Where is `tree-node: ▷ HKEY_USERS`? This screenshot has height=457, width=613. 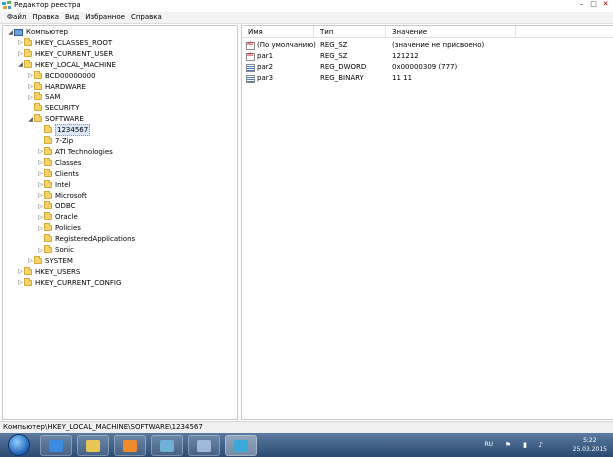 tree-node: ▷ HKEY_USERS is located at coordinates (48, 271).